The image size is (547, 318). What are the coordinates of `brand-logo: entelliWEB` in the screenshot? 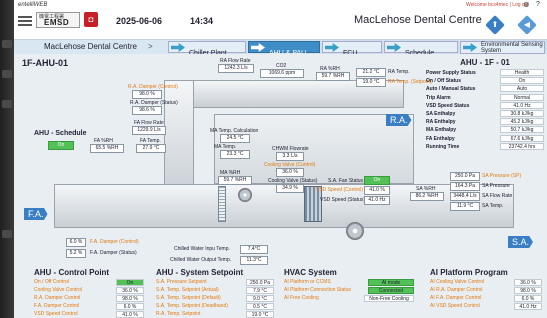 It's located at (33, 5).